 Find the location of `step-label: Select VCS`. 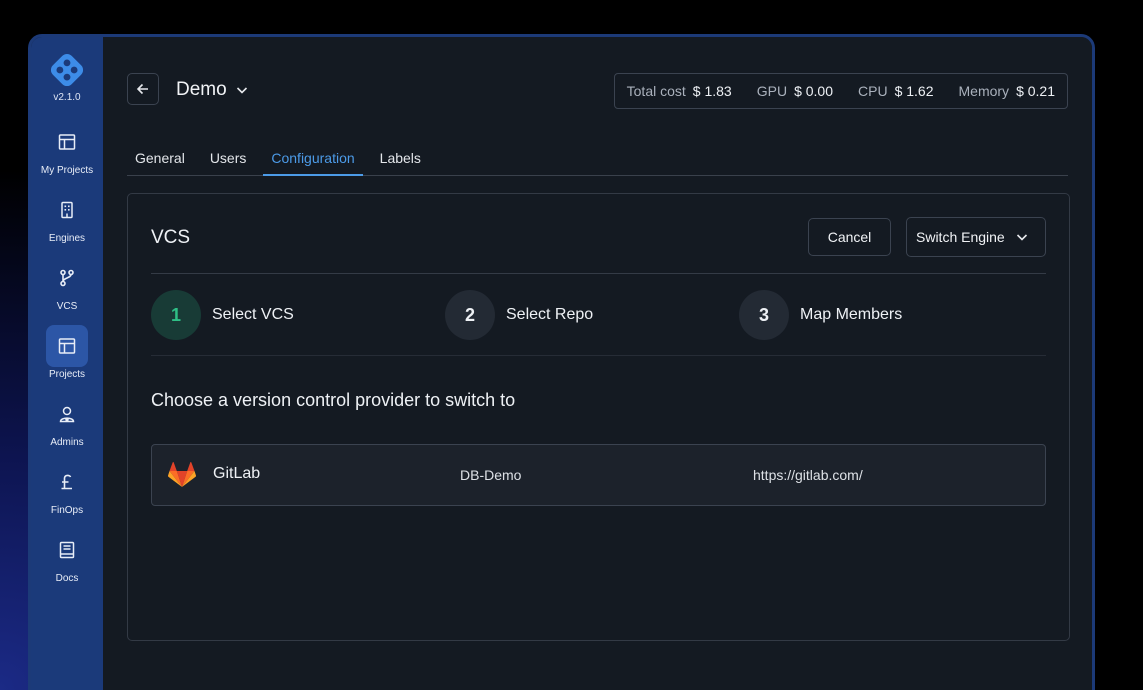

step-label: Select VCS is located at coordinates (253, 314).